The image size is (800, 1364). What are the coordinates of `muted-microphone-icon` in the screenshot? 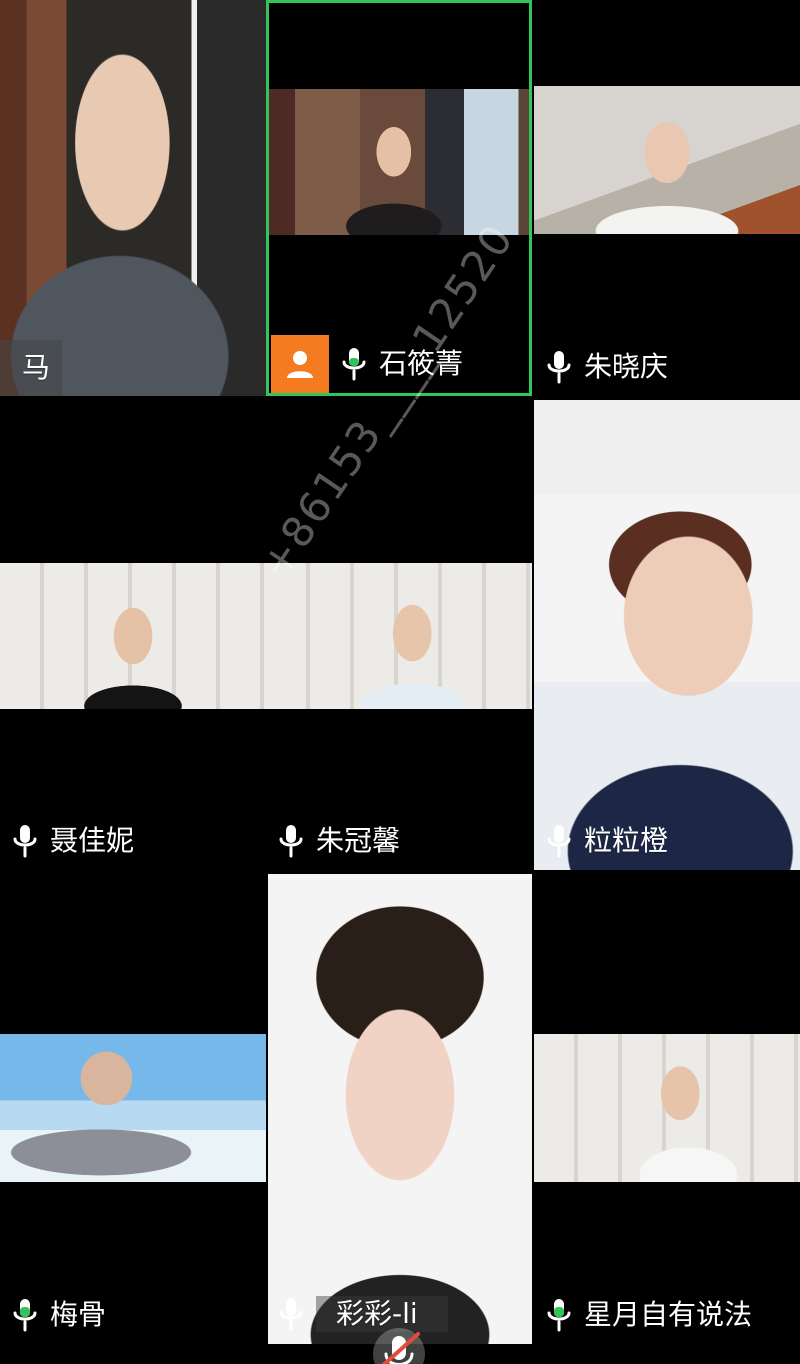 It's located at (399, 1346).